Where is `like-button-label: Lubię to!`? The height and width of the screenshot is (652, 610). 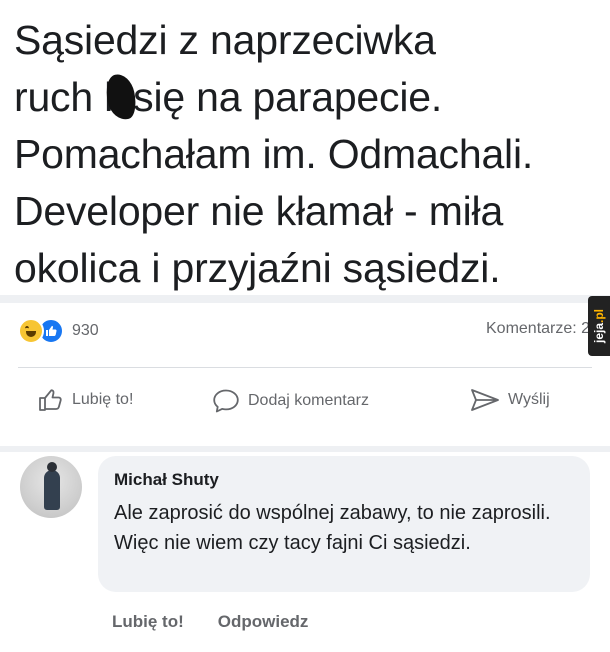 like-button-label: Lubię to! is located at coordinates (103, 399).